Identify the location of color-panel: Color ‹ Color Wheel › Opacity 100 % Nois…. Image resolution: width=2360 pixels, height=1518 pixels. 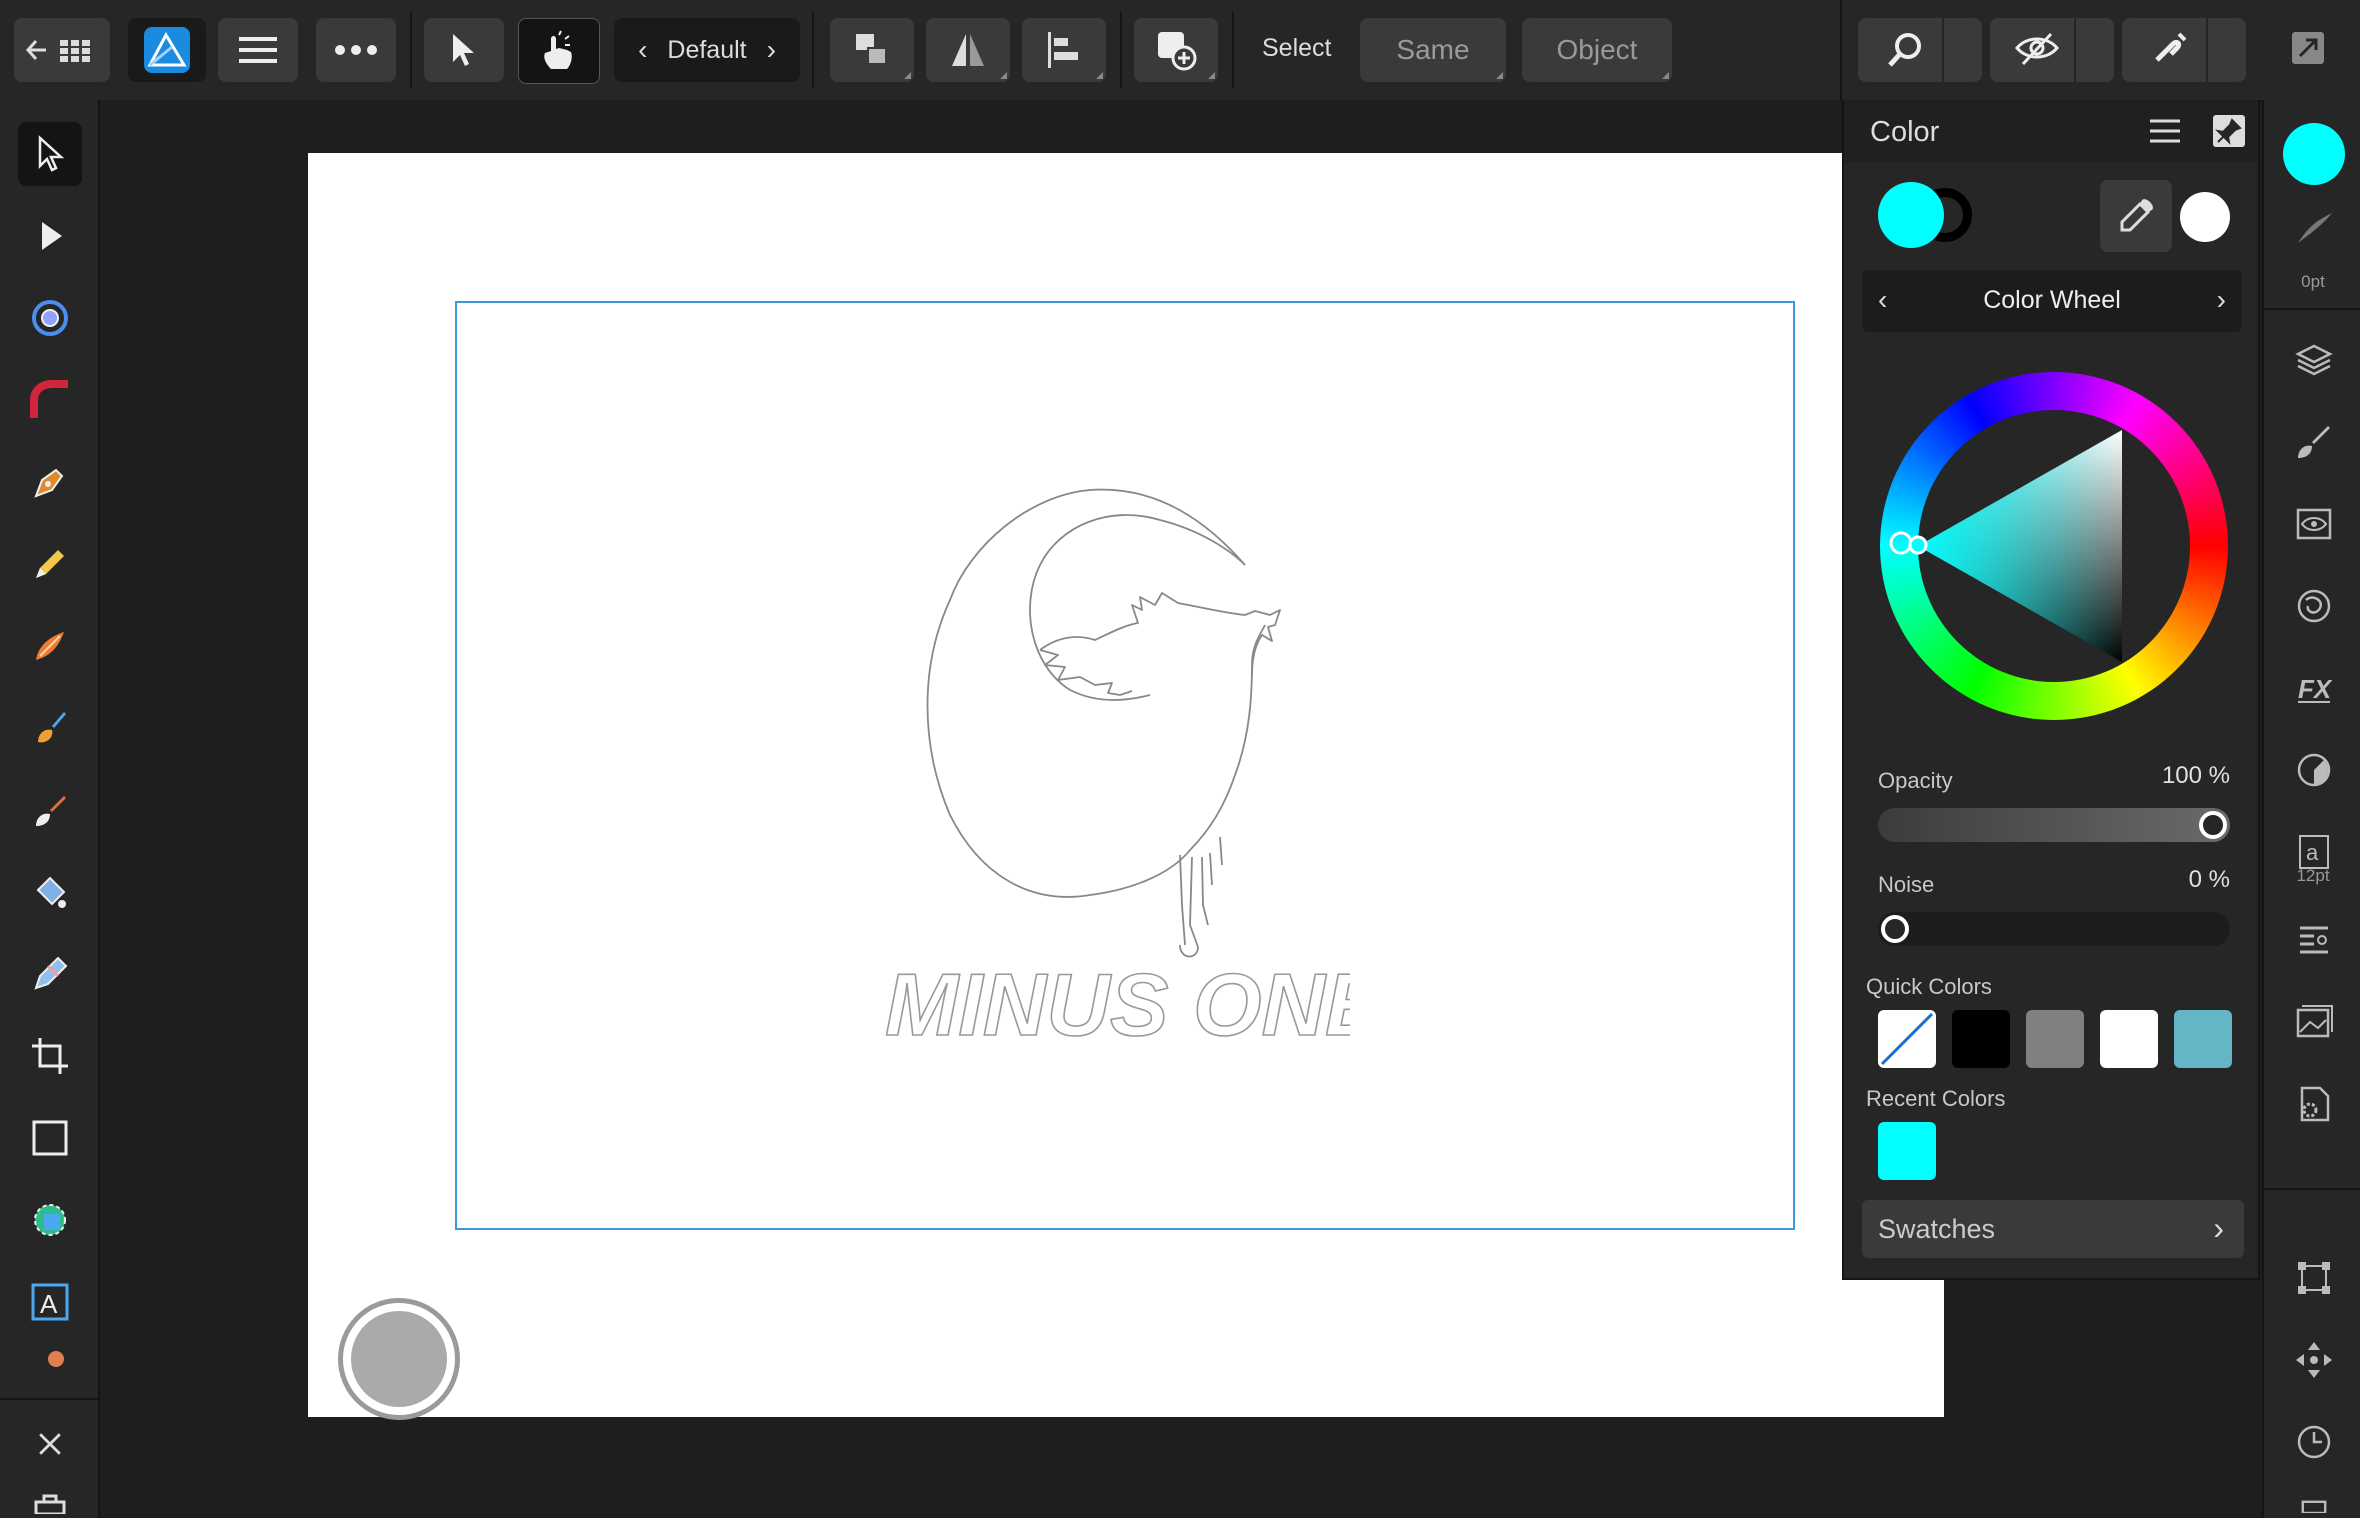
(2051, 690).